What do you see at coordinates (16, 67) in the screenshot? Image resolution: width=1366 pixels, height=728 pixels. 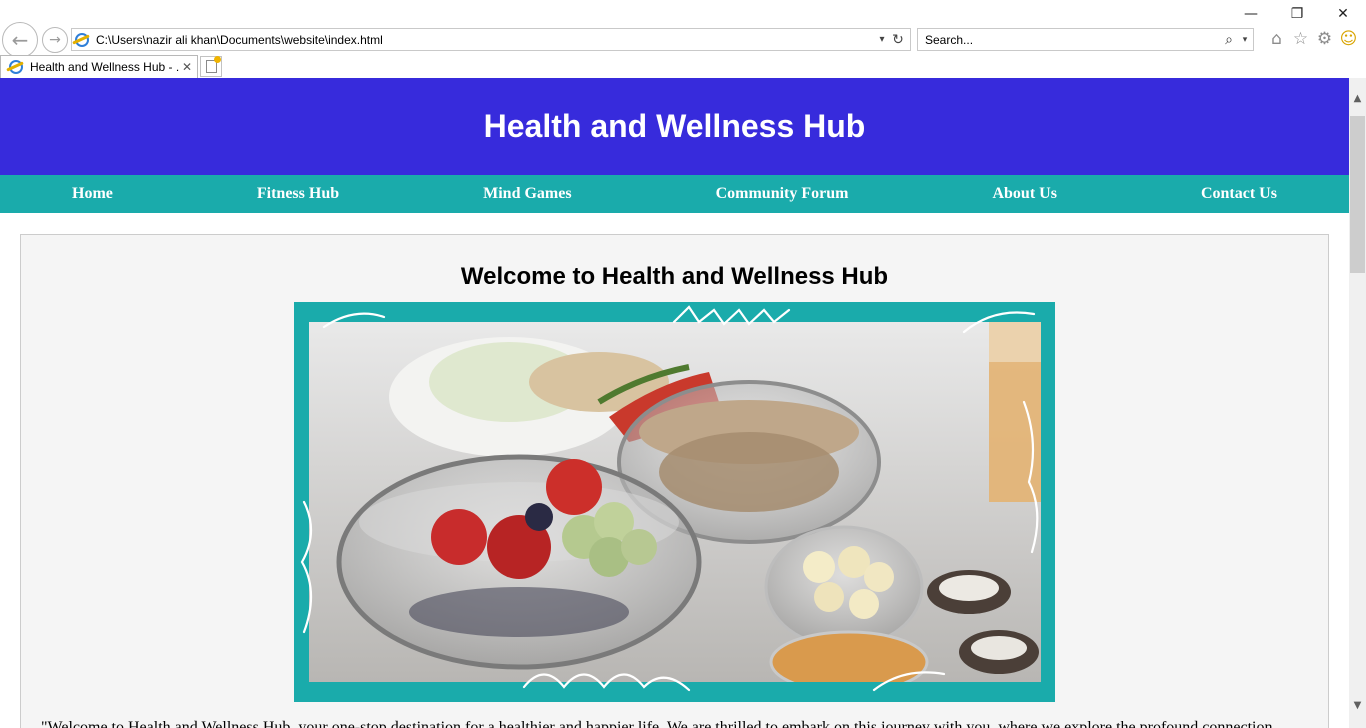 I see `tab-ie-icon` at bounding box center [16, 67].